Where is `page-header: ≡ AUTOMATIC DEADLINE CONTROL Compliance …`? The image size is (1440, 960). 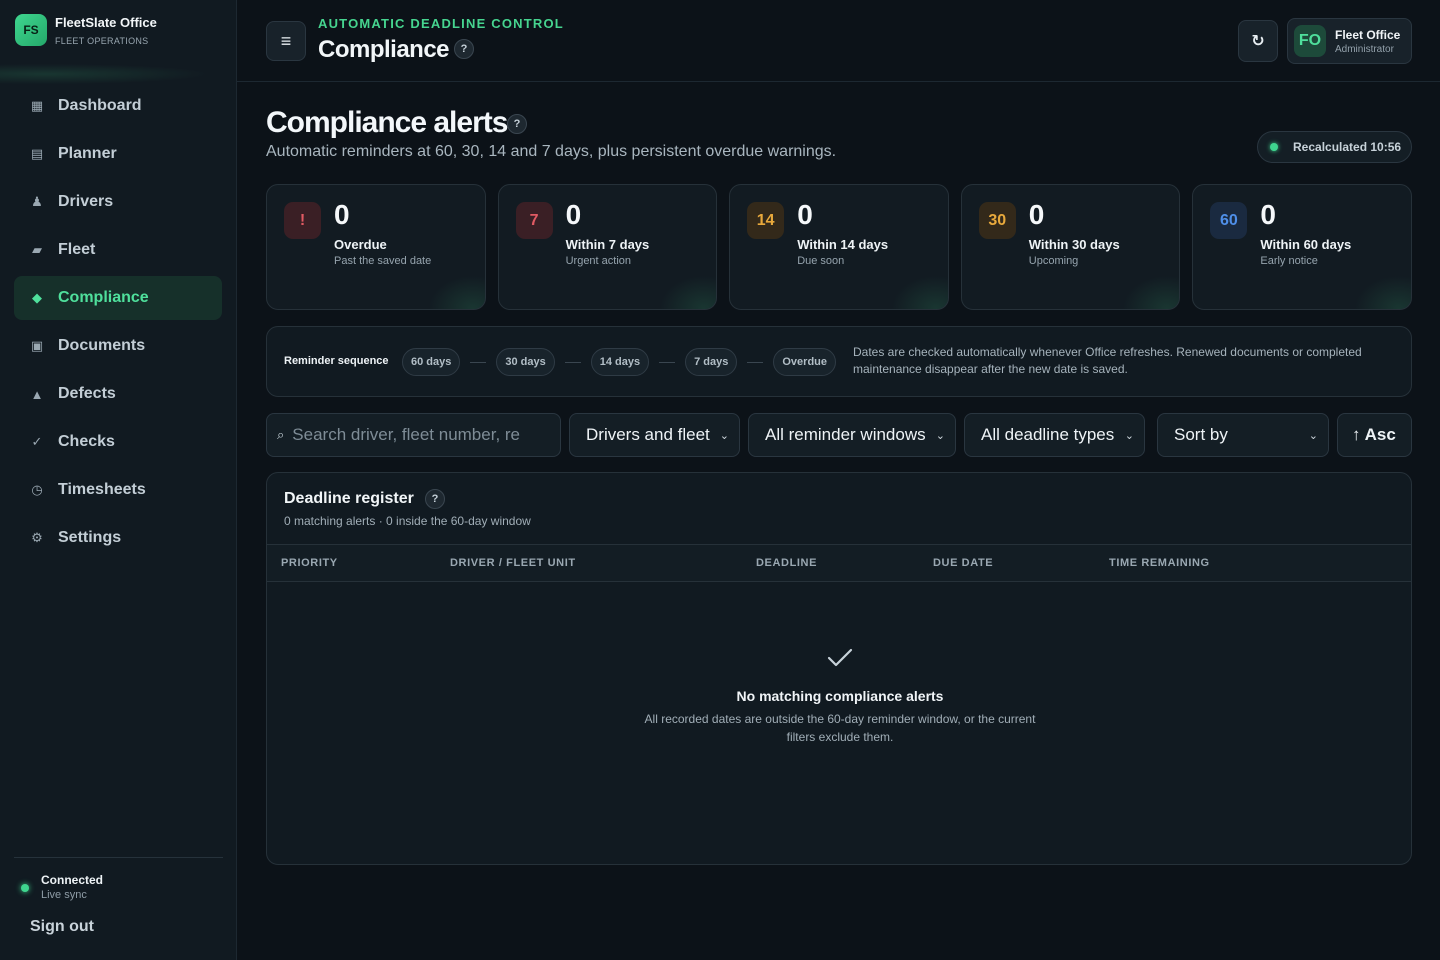
page-header: ≡ AUTOMATIC DEADLINE CONTROL Compliance … is located at coordinates (838, 41).